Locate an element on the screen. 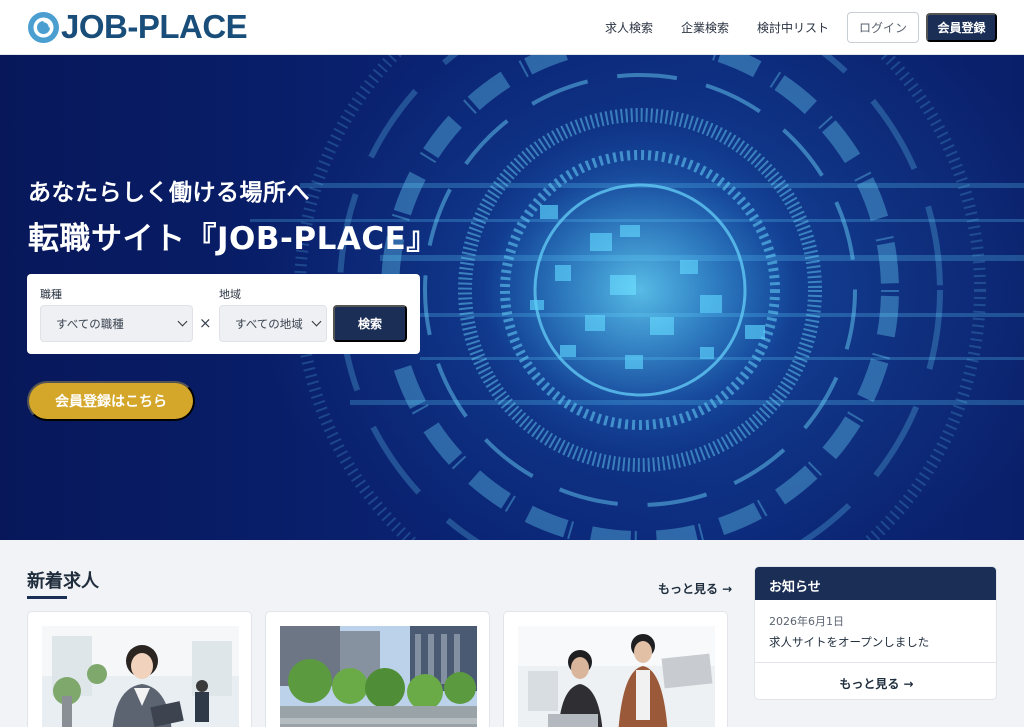  site-header: JOB-PLACE 求人検索 企業検索 検討中リスト ログイン 会員登録 is located at coordinates (512, 27).